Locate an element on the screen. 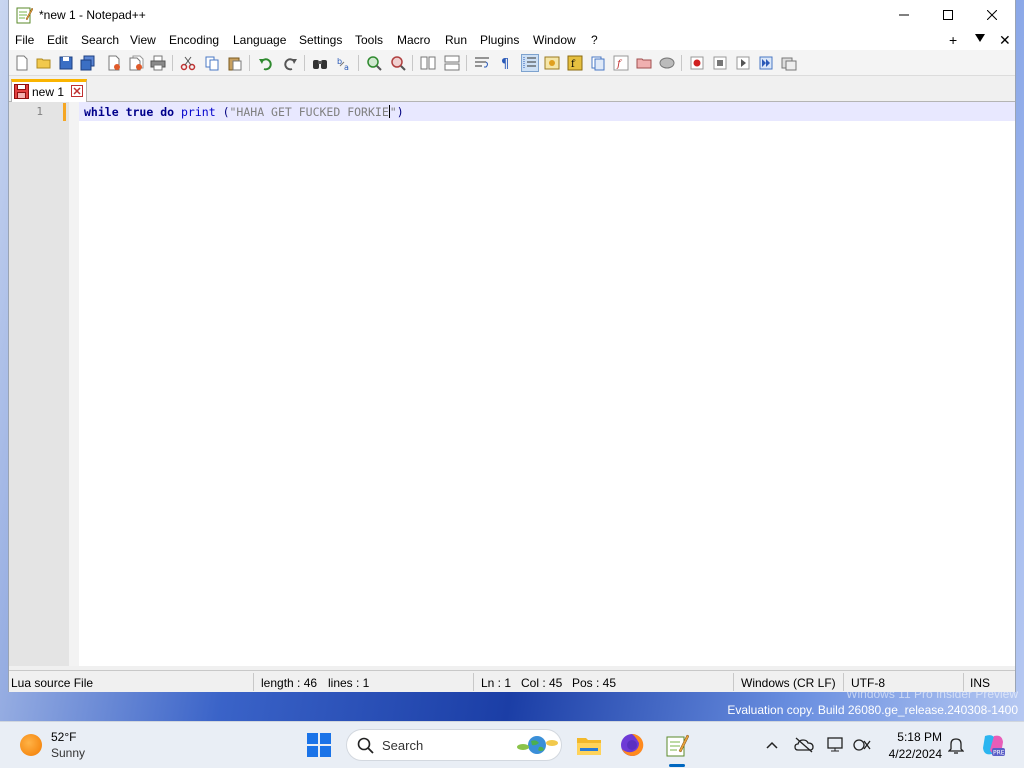 The image size is (1024, 768). fold-margin is located at coordinates (74, 384).